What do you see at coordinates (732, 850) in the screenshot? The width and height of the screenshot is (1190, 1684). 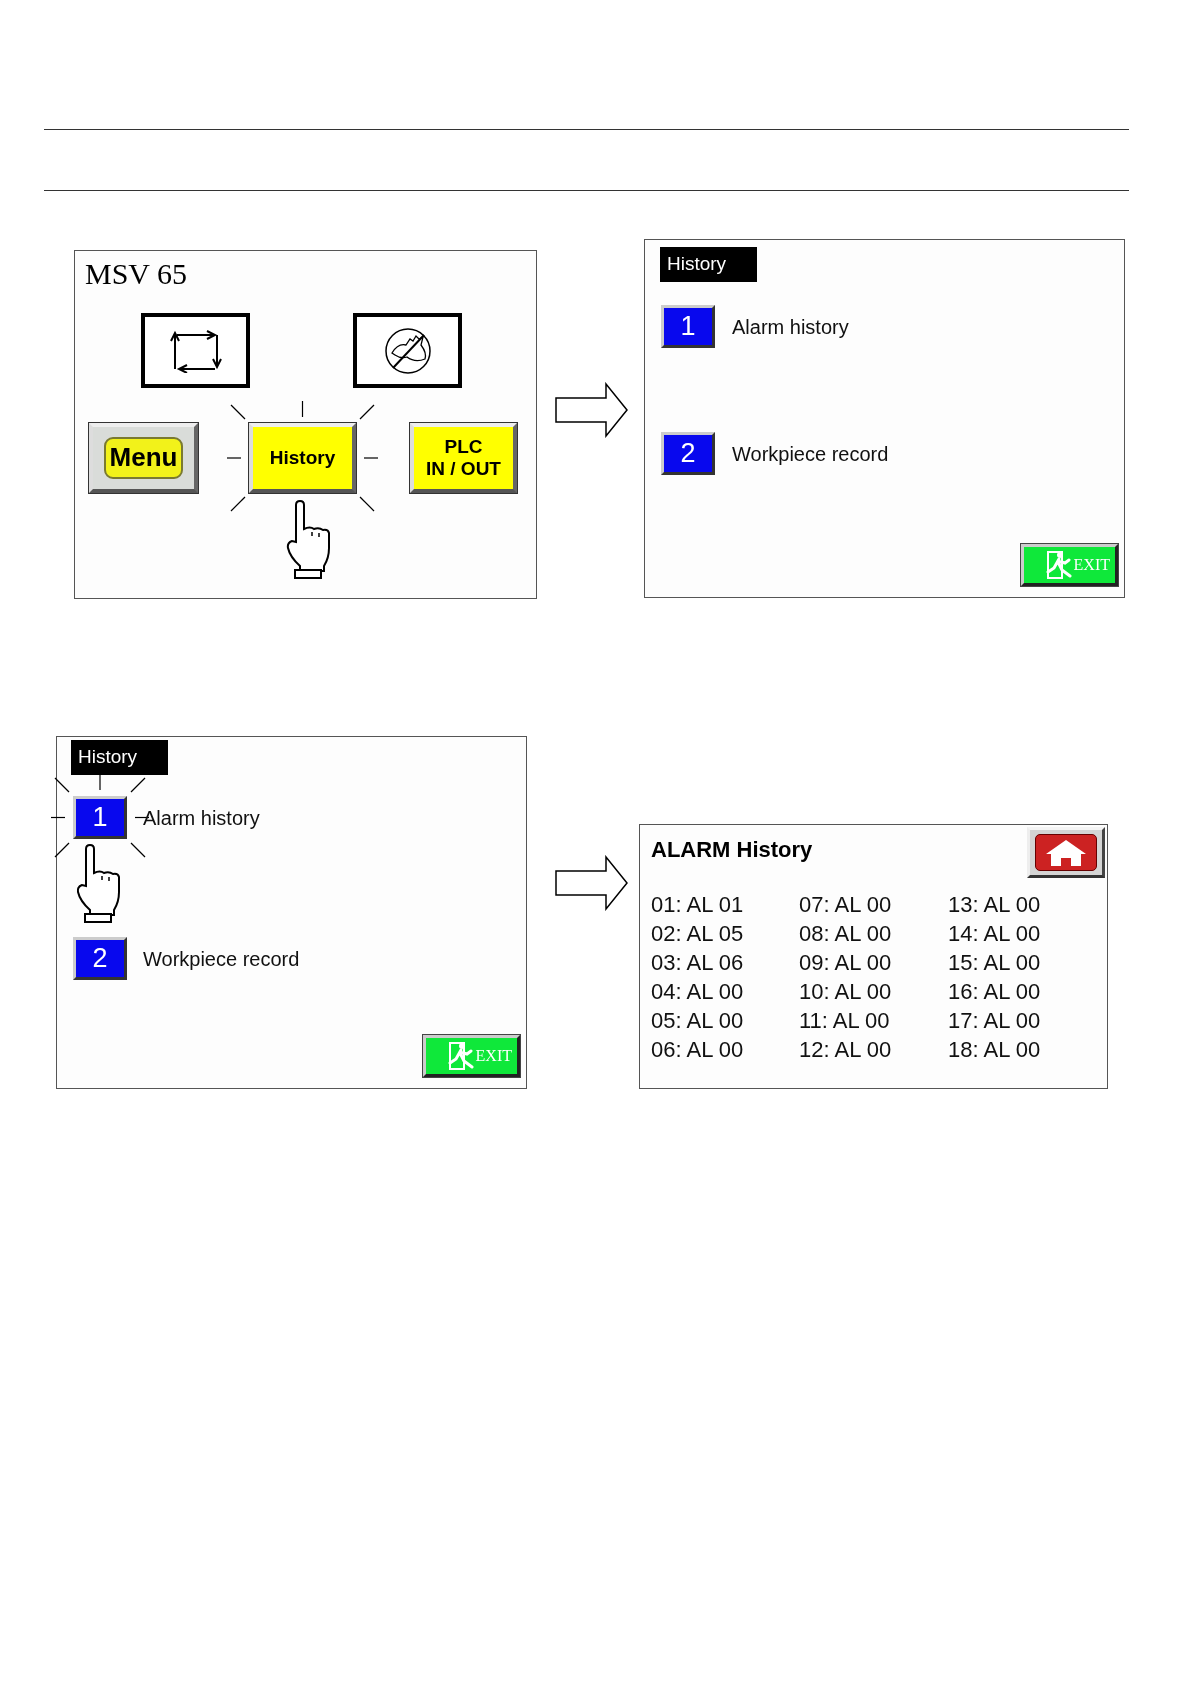 I see `screen-title: ALARM History` at bounding box center [732, 850].